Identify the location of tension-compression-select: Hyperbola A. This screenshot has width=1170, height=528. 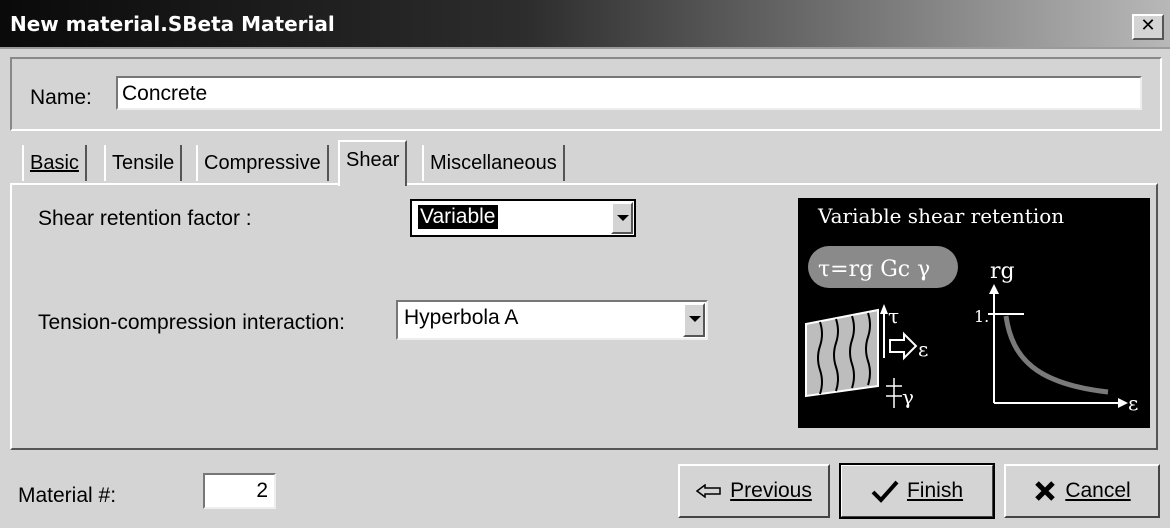
(552, 320).